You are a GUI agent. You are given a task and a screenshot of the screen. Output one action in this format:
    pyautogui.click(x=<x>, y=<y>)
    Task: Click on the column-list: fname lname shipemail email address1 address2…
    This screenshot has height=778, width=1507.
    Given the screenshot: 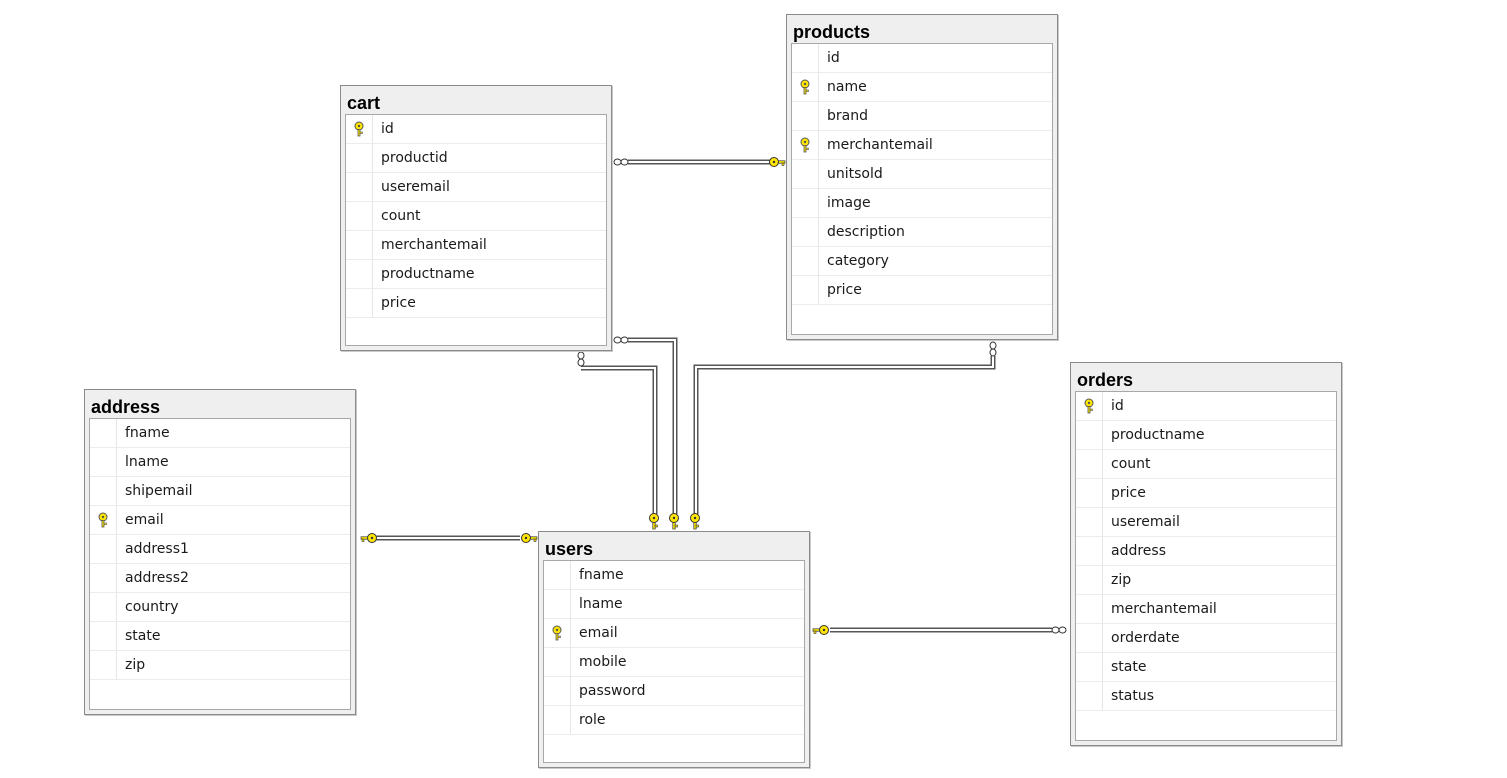 What is the action you would take?
    pyautogui.click(x=220, y=564)
    